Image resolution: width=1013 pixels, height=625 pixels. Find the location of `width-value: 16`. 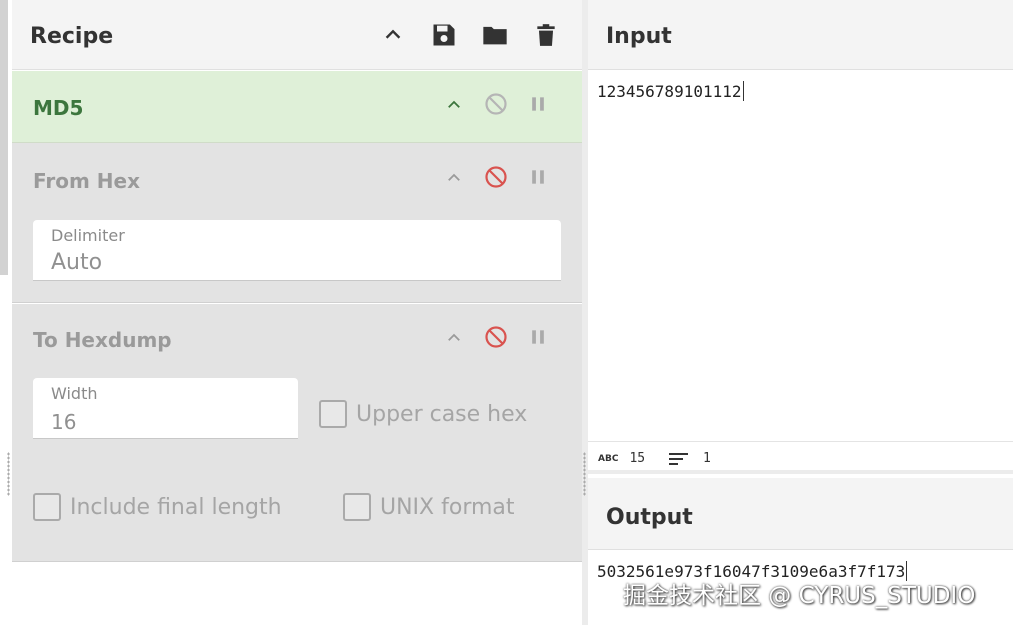

width-value: 16 is located at coordinates (157, 422).